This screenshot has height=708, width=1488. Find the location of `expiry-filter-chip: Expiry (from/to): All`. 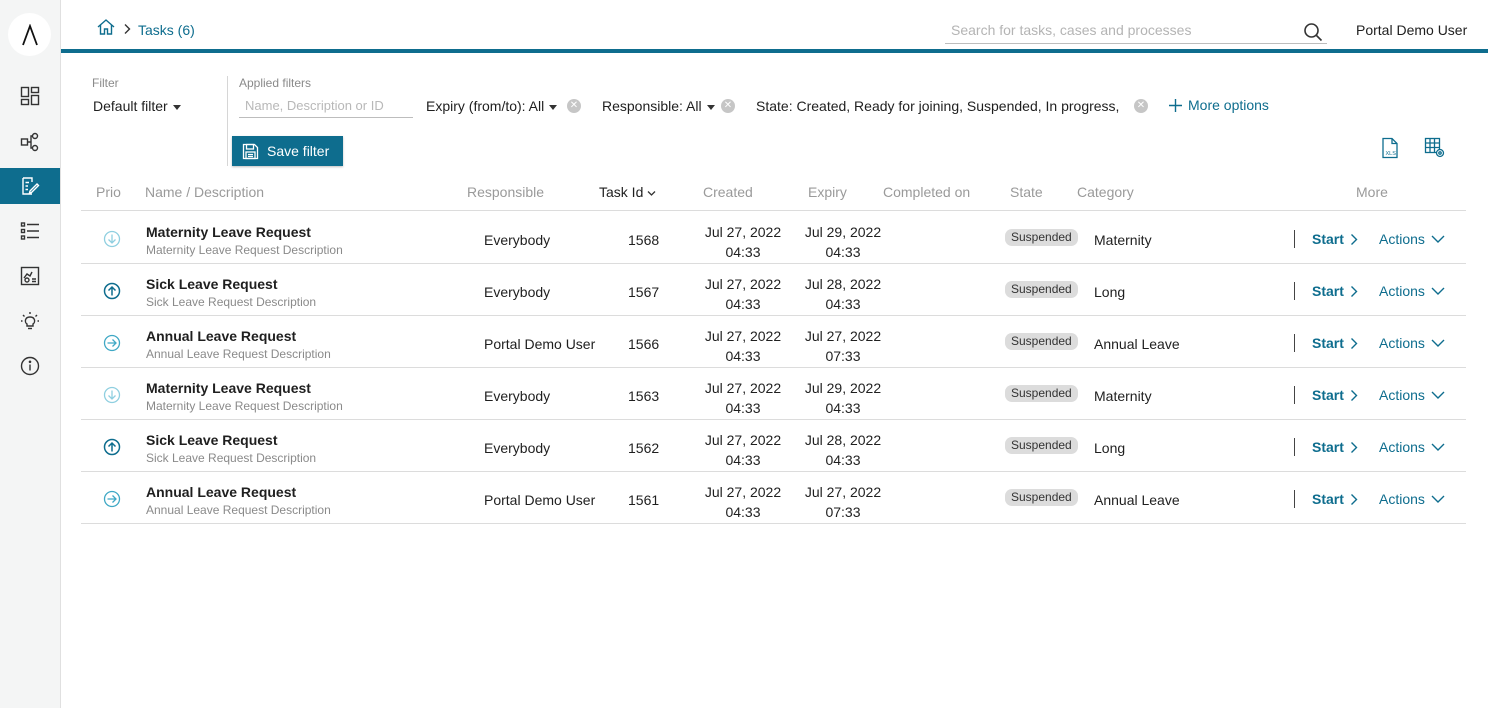

expiry-filter-chip: Expiry (from/to): All is located at coordinates (492, 106).